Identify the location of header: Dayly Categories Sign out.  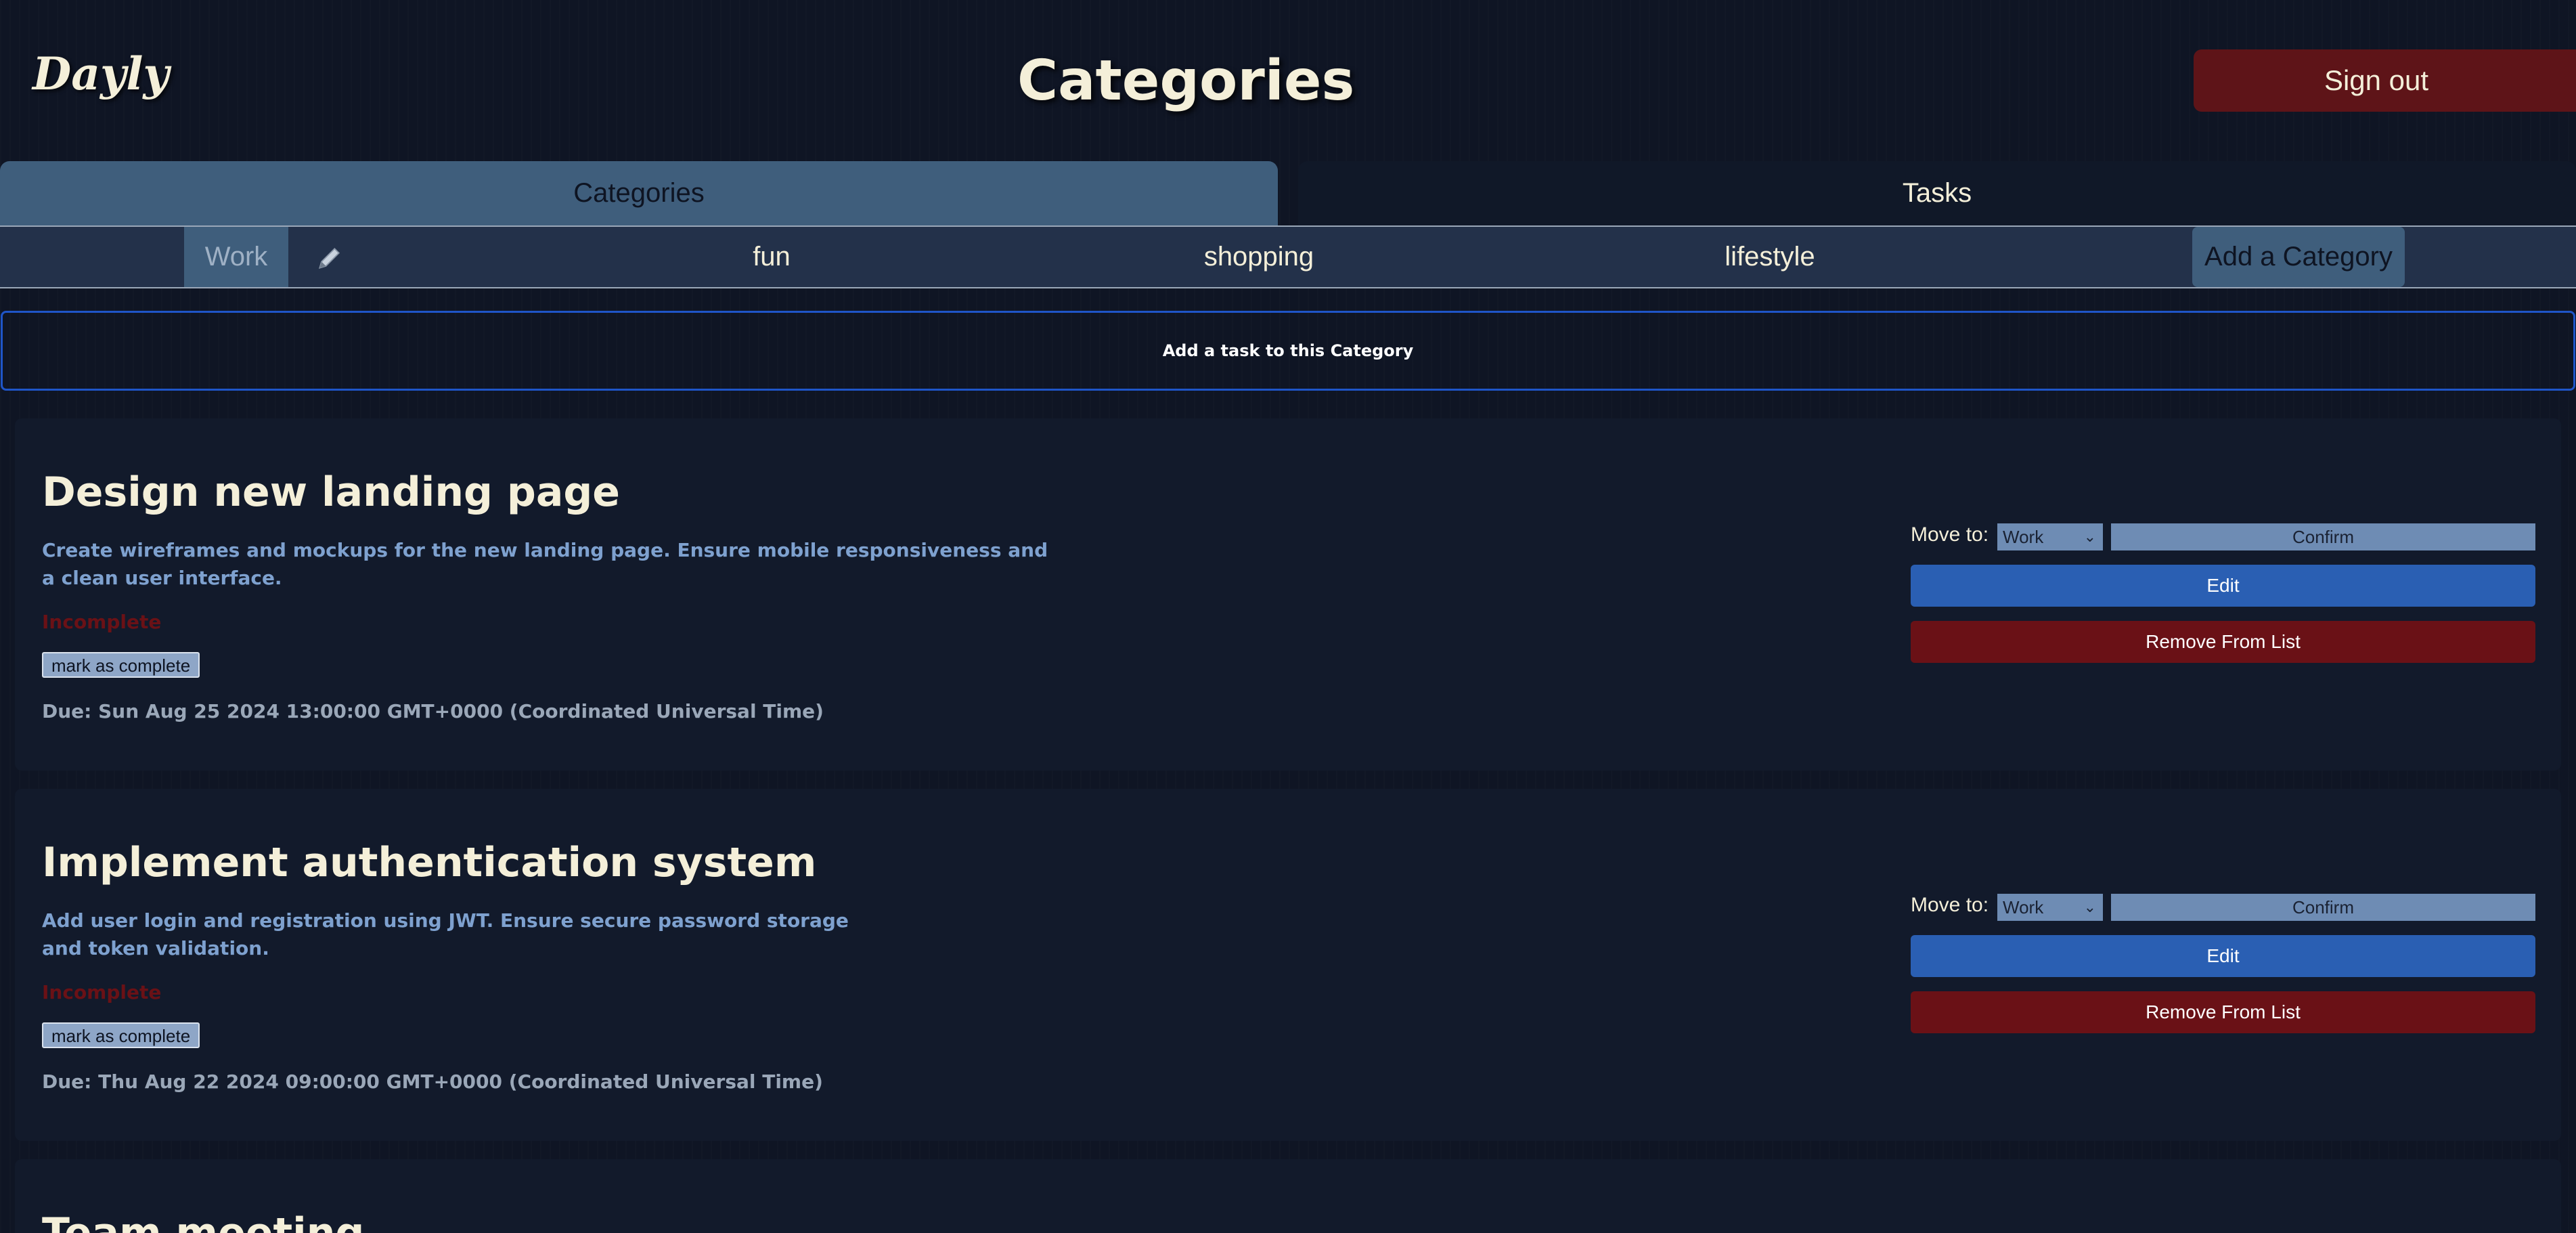
(1288, 80).